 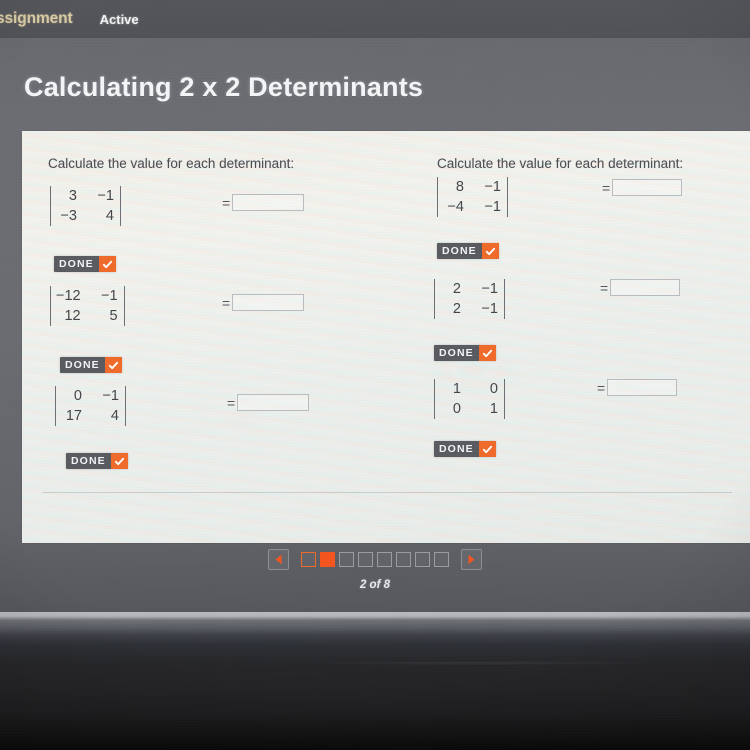 I want to click on matrix-cell: 17, so click(x=73, y=416).